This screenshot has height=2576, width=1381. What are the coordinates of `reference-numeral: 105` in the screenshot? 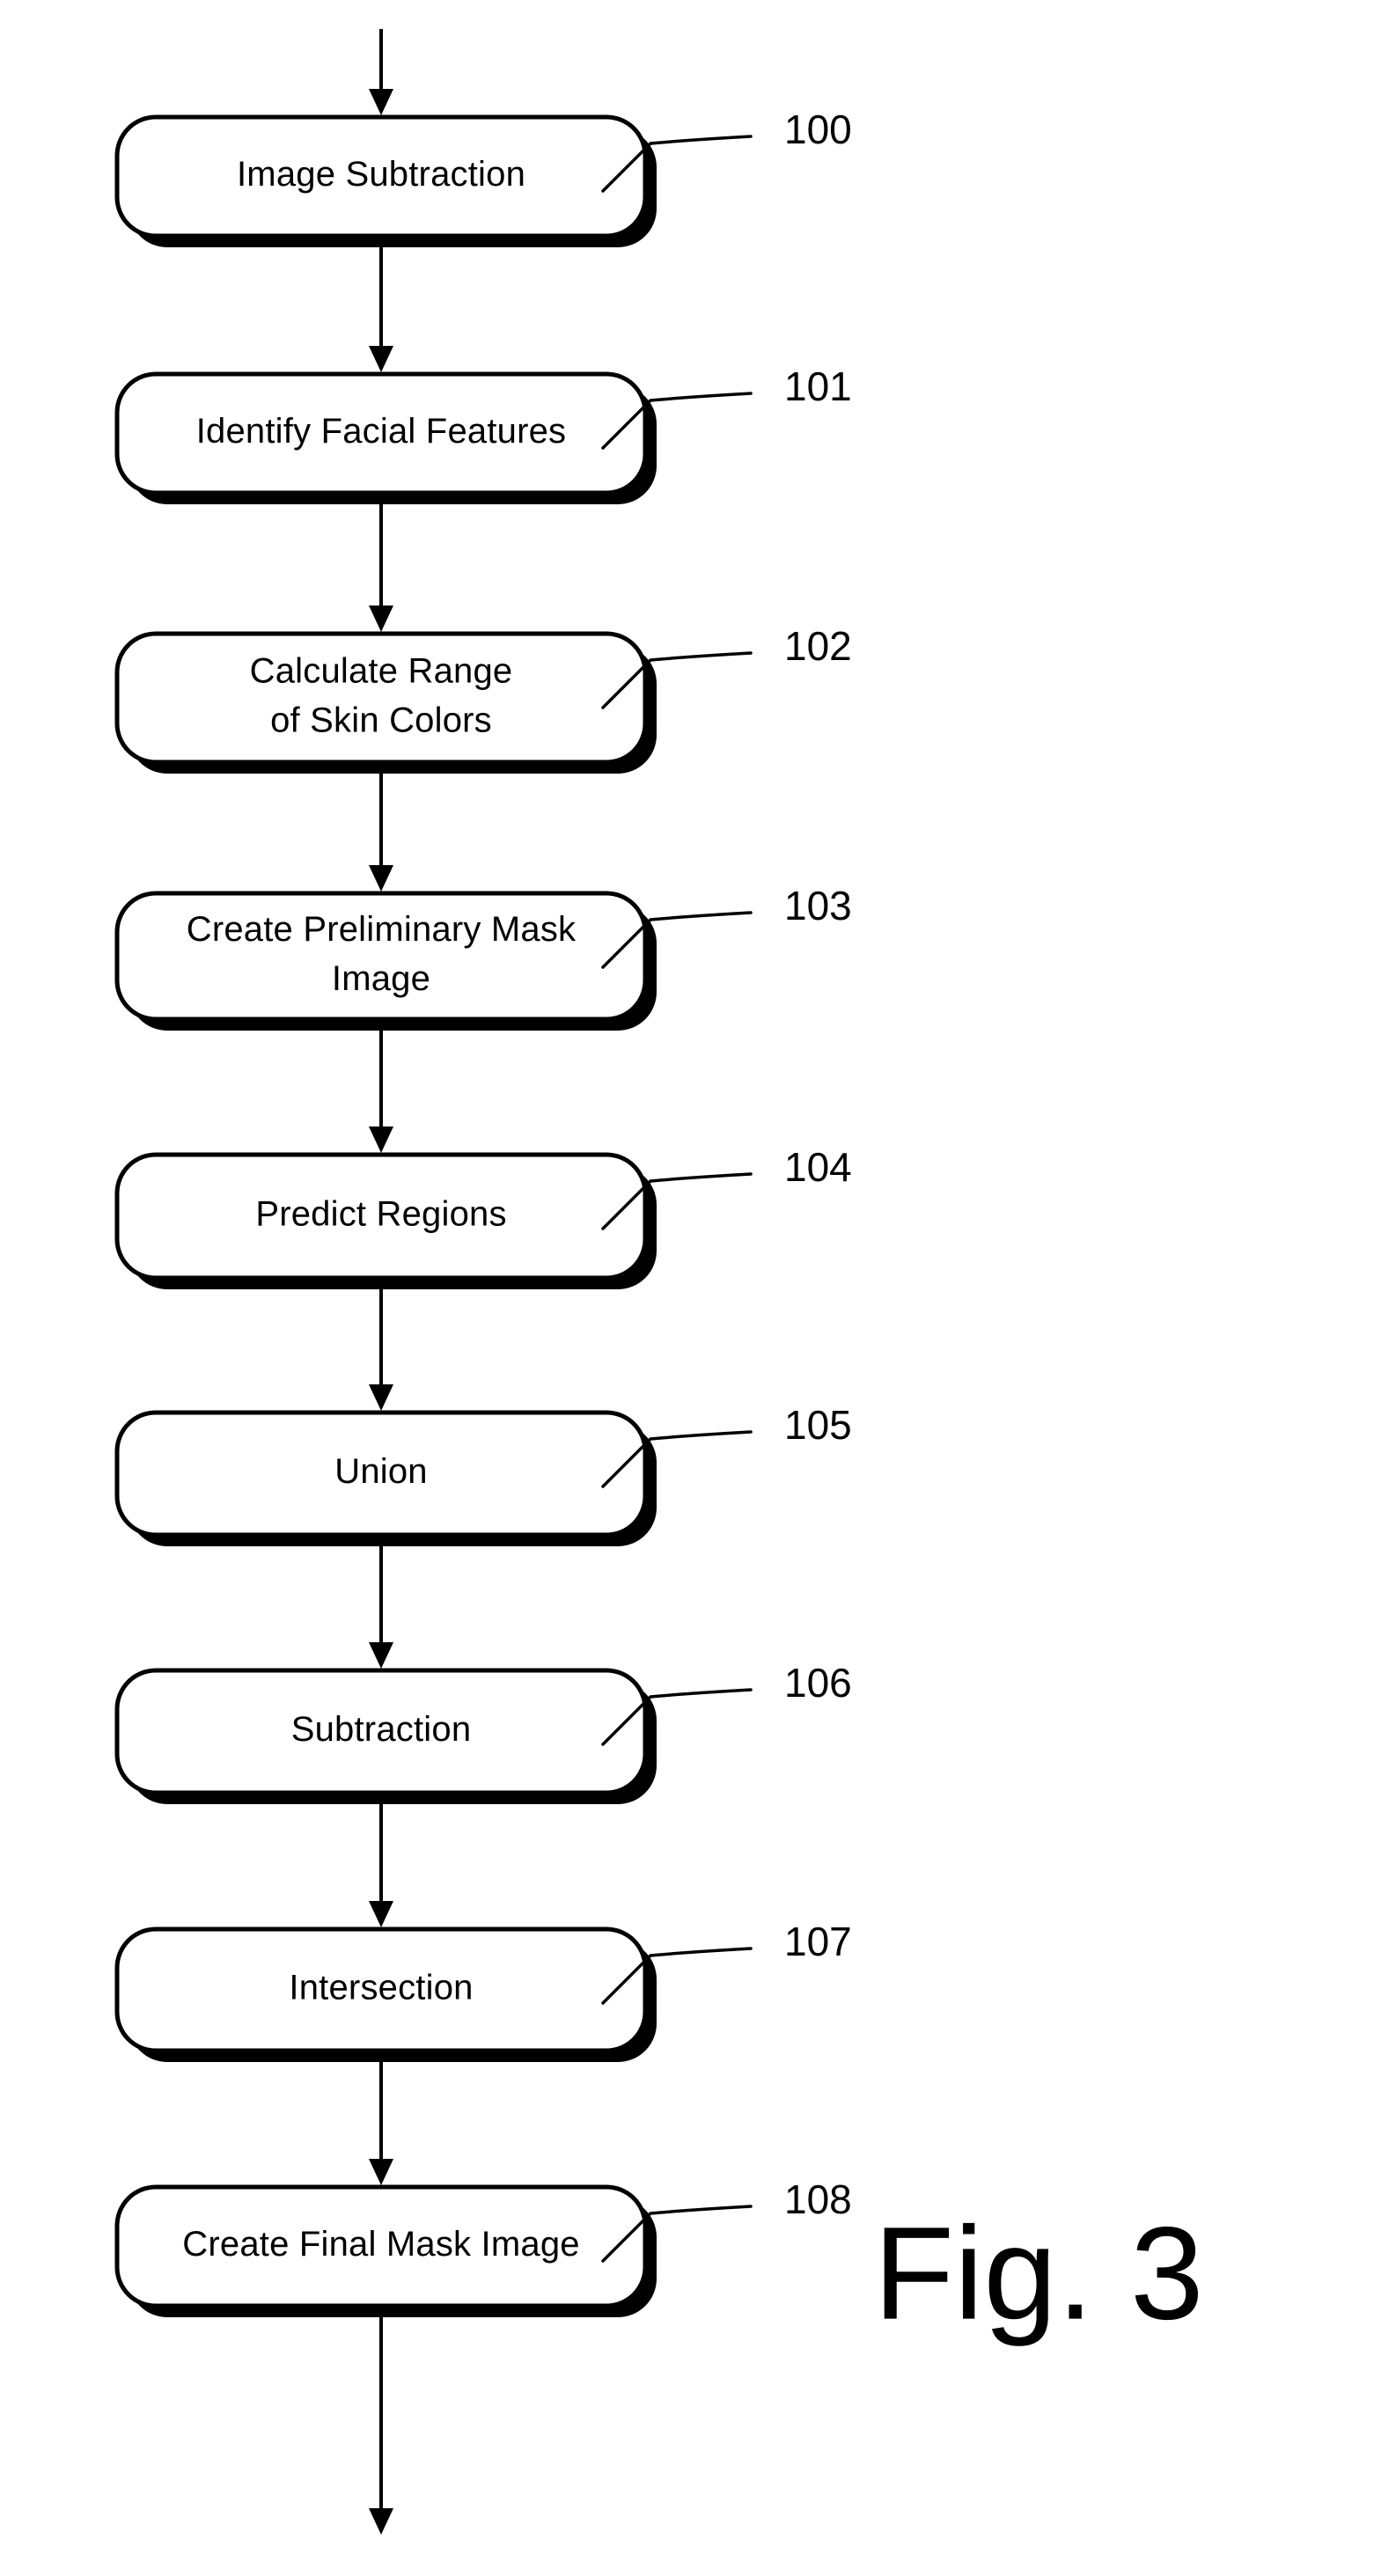 It's located at (818, 1425).